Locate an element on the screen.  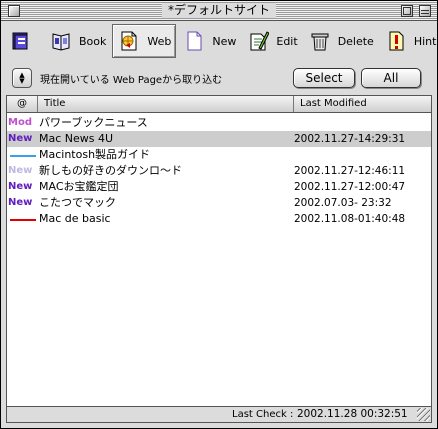
import-label: 現在開いている Web Pageから取り込む is located at coordinates (131, 80).